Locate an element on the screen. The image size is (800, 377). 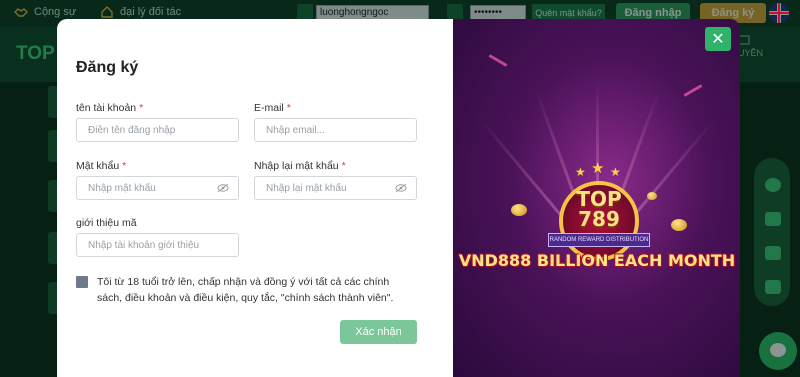
referral-input is located at coordinates (157, 245).